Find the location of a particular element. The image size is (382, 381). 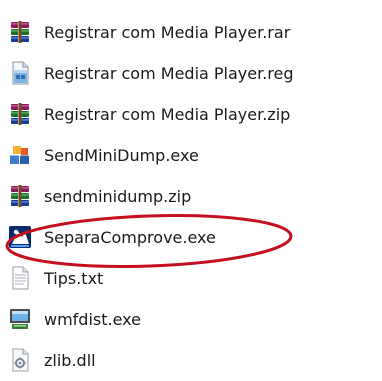

file-name: Registrar com Media Player.rar is located at coordinates (167, 32).